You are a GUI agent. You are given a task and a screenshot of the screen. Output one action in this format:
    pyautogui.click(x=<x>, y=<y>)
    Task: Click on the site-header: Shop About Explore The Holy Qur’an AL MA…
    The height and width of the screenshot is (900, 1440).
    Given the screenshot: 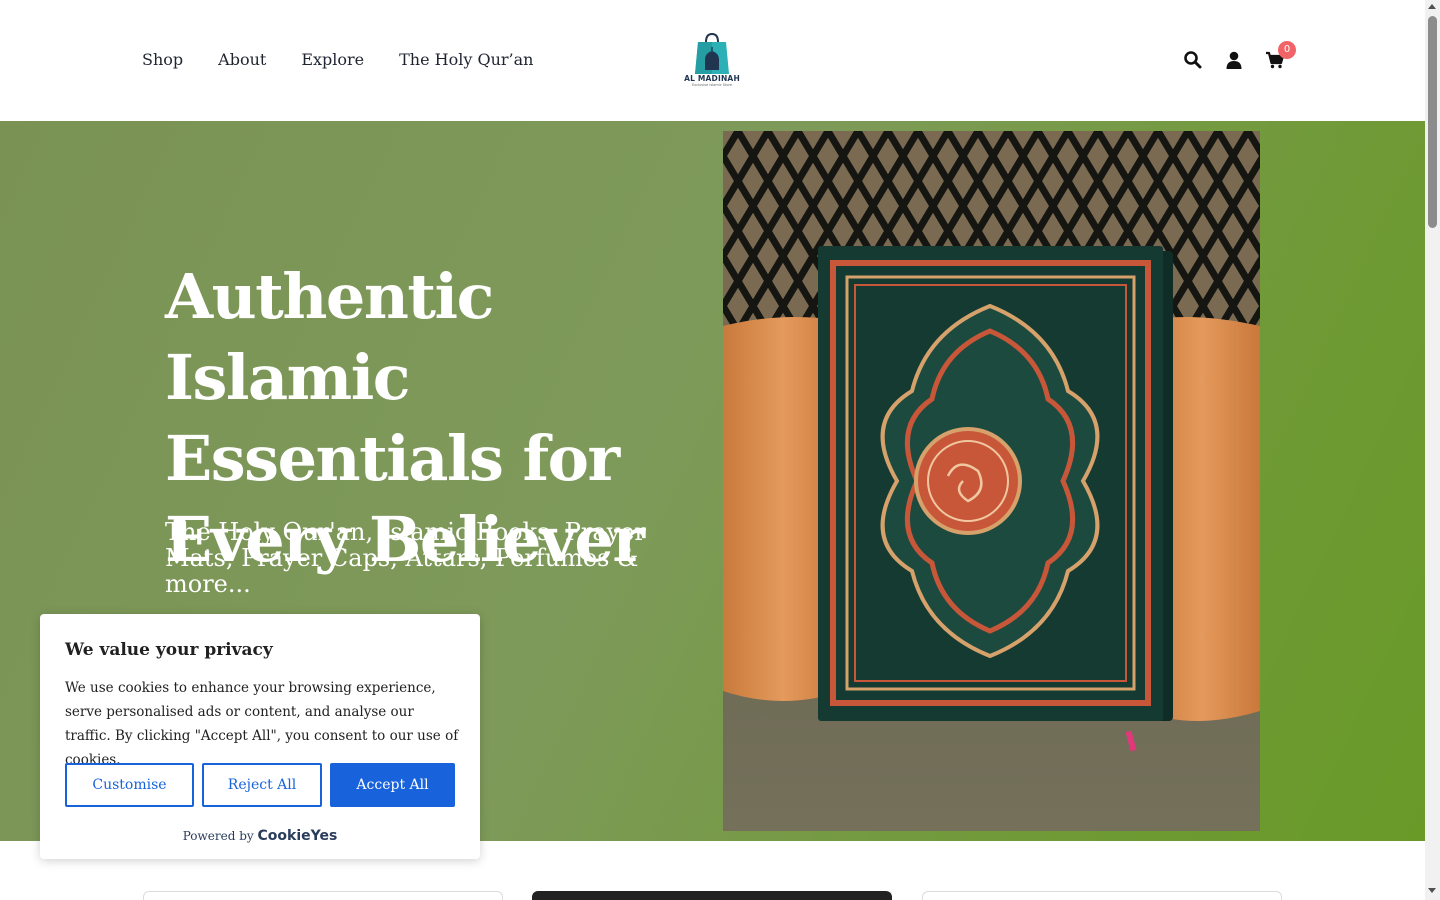 What is the action you would take?
    pyautogui.click(x=712, y=60)
    